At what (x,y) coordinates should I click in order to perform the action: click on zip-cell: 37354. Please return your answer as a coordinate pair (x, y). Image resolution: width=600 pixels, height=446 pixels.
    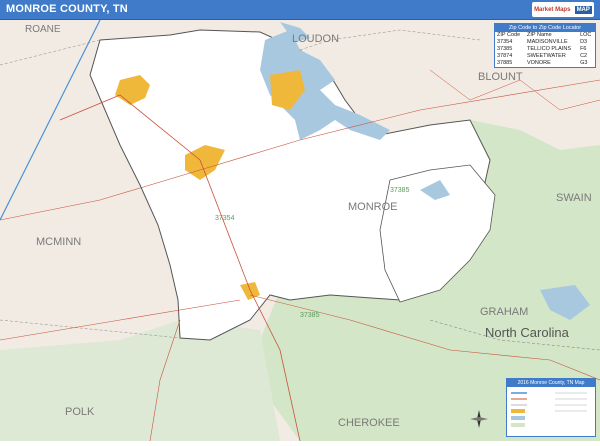
    Looking at the image, I should click on (505, 42).